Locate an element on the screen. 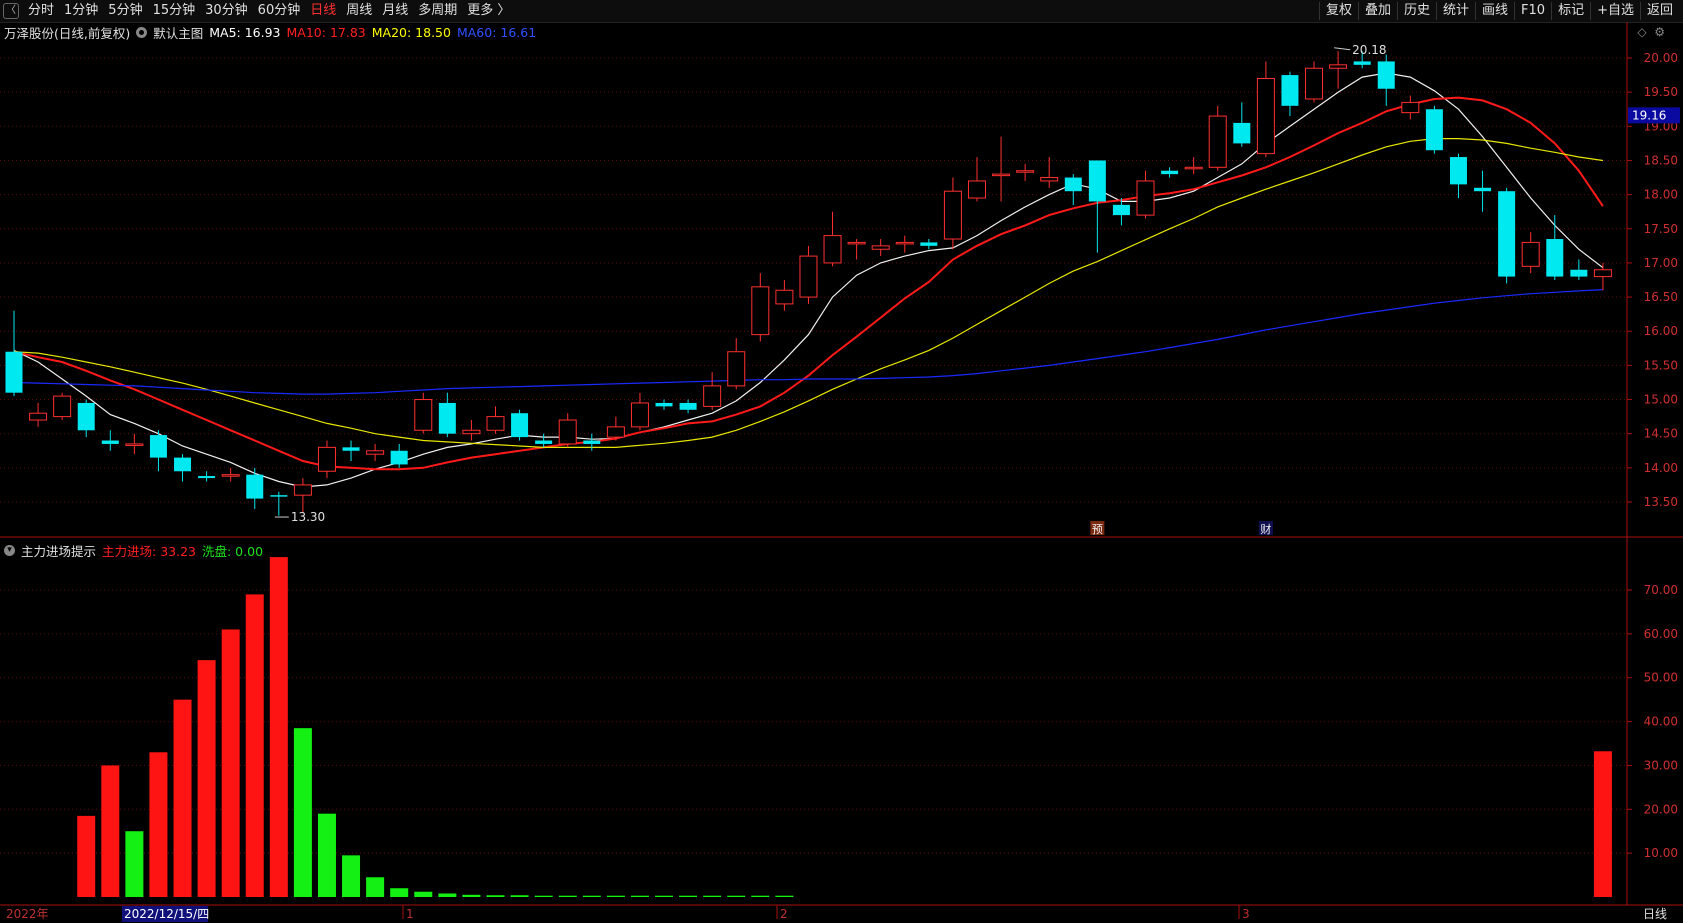 This screenshot has width=1683, height=923. low-price-label: 13.30 is located at coordinates (308, 517).